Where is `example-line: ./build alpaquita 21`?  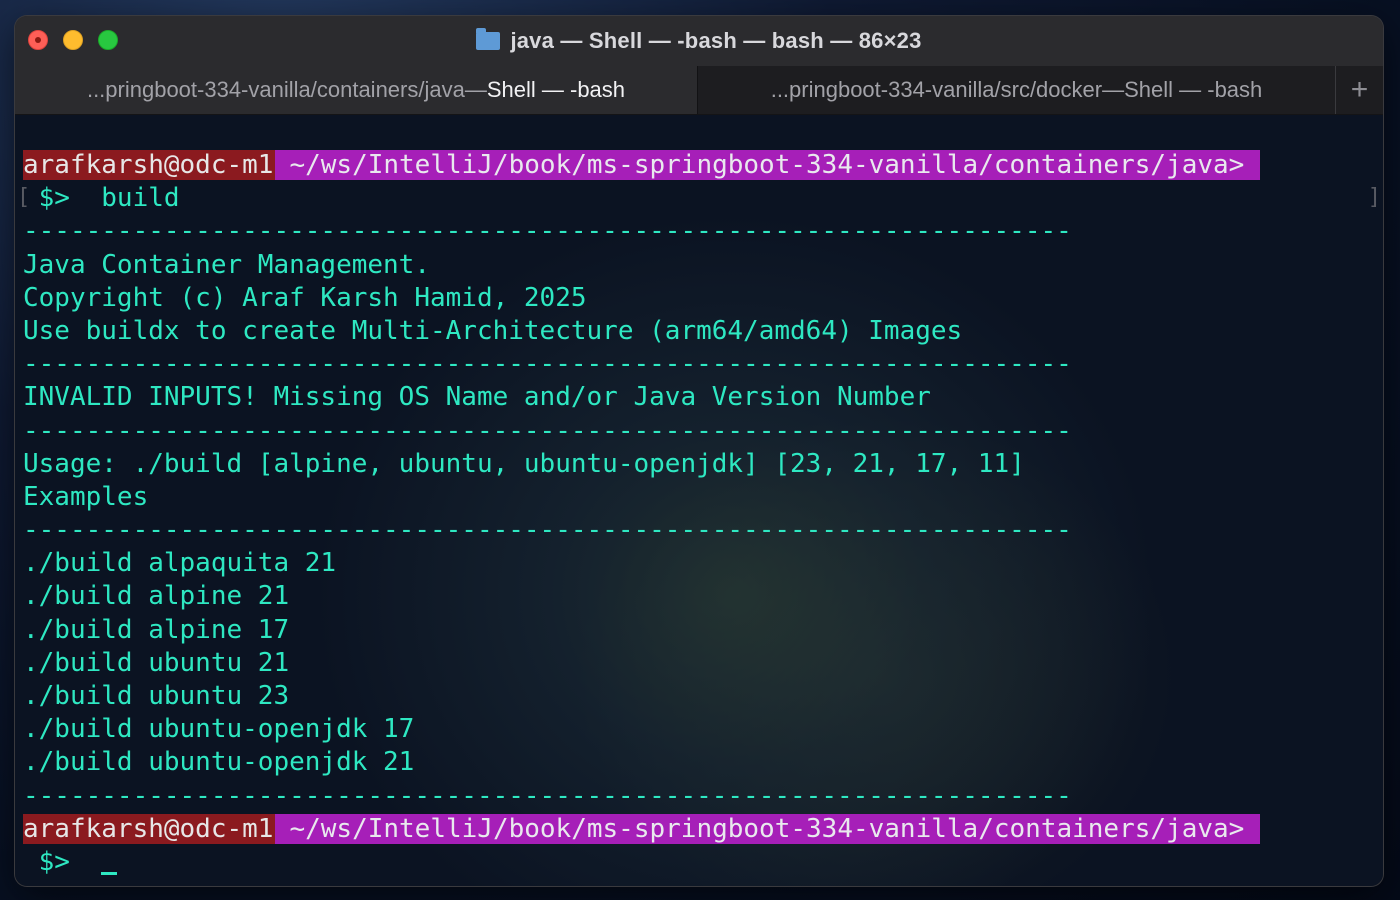
example-line: ./build alpaquita 21 is located at coordinates (180, 563).